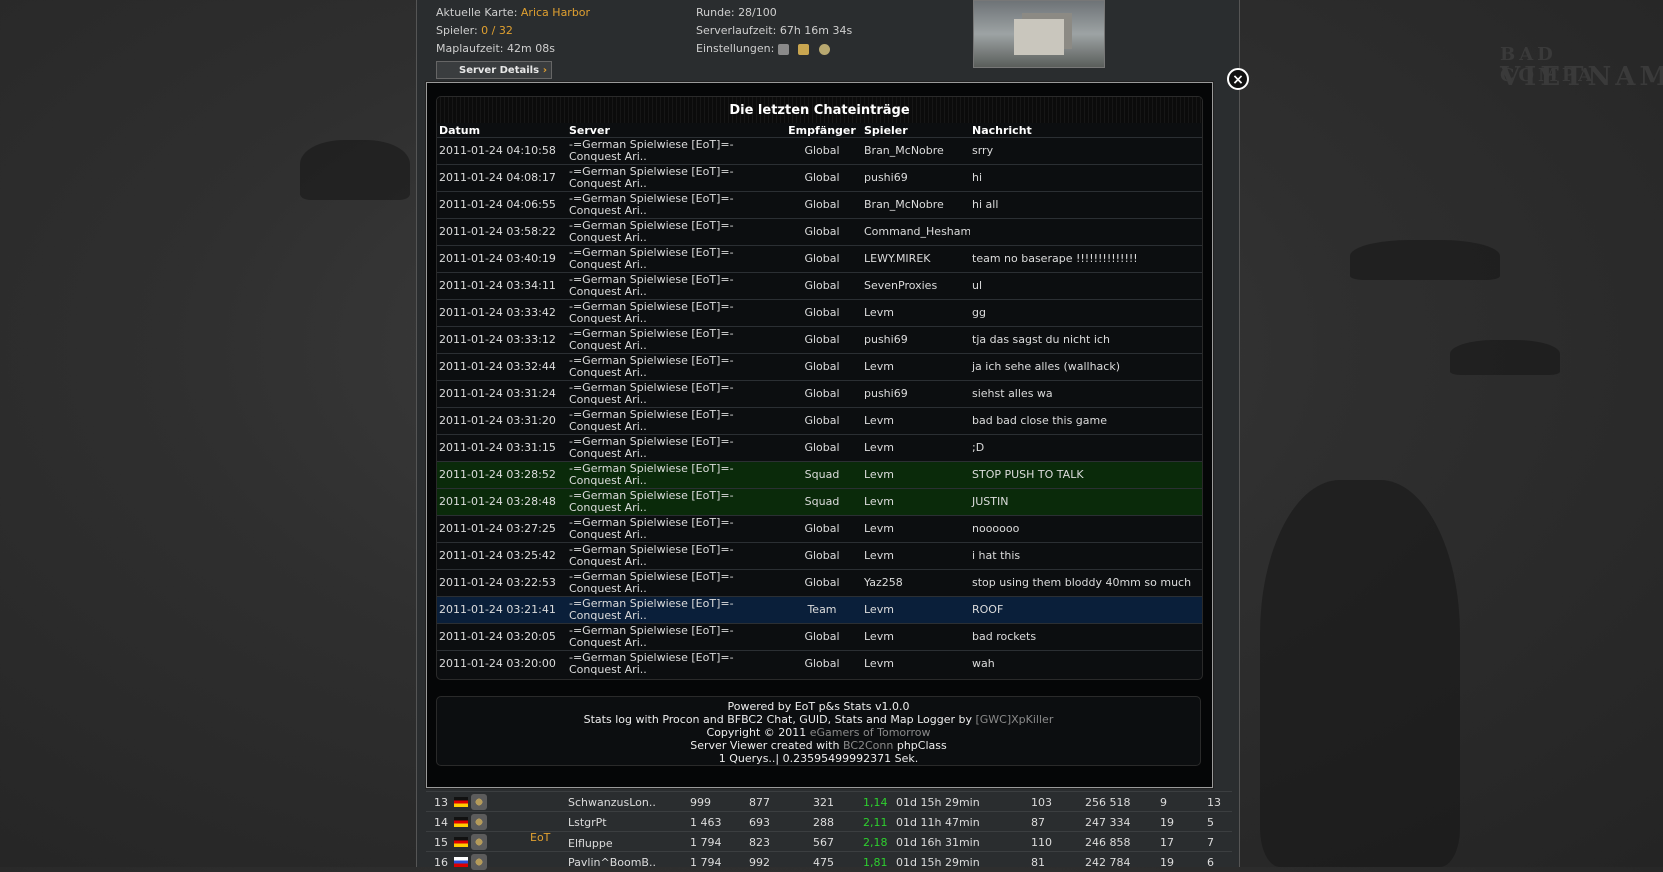 This screenshot has height=872, width=1663. I want to click on chat-date: 2011-01-24 03:33:42, so click(502, 313).